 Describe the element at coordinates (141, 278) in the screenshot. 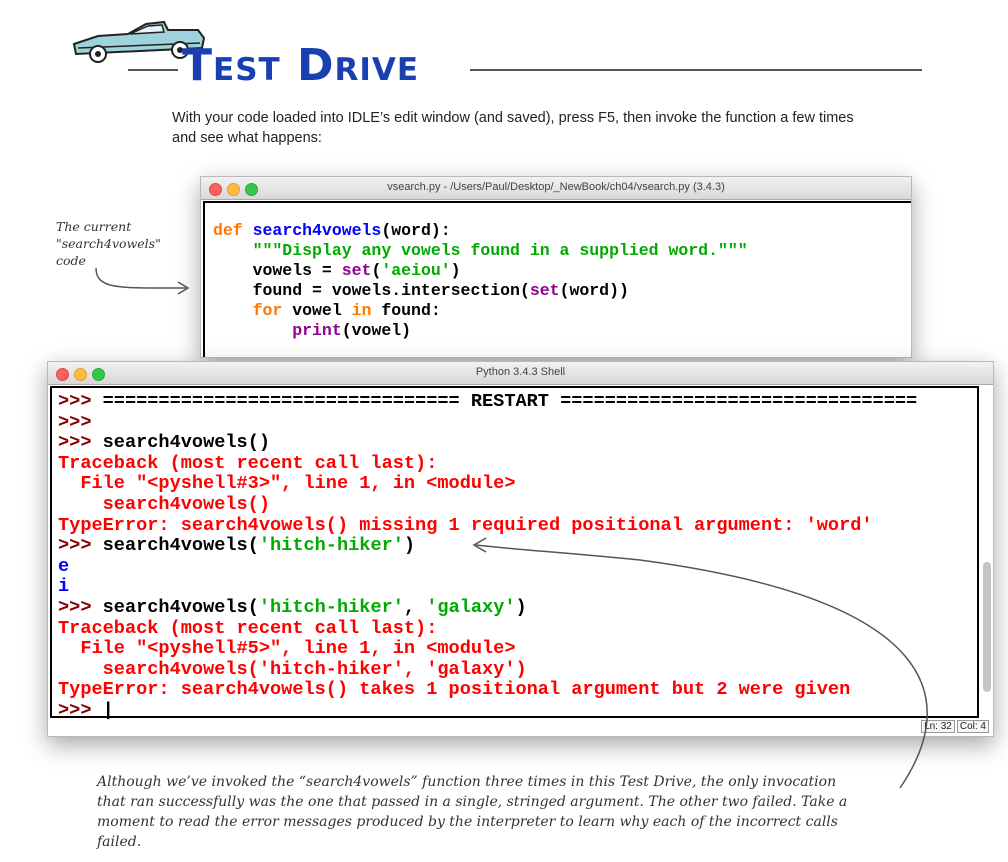

I see `arrow-to-code` at that location.